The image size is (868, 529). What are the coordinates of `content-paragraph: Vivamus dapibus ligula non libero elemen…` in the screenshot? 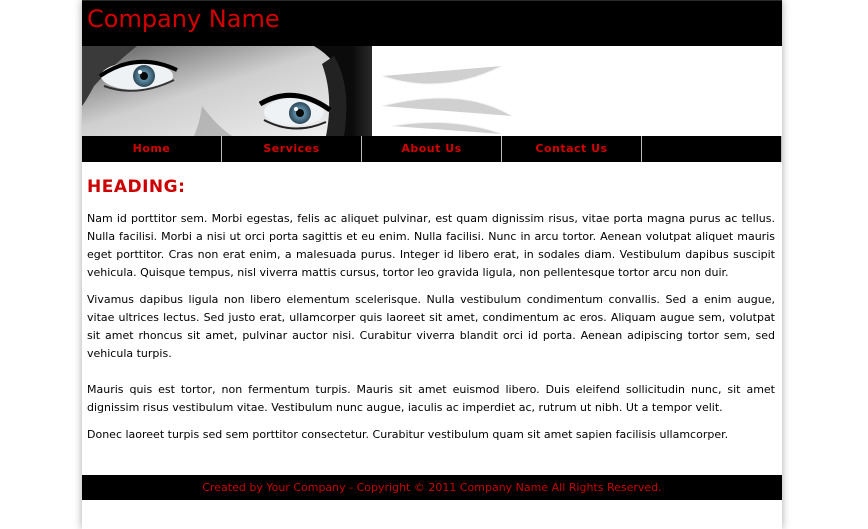 It's located at (431, 326).